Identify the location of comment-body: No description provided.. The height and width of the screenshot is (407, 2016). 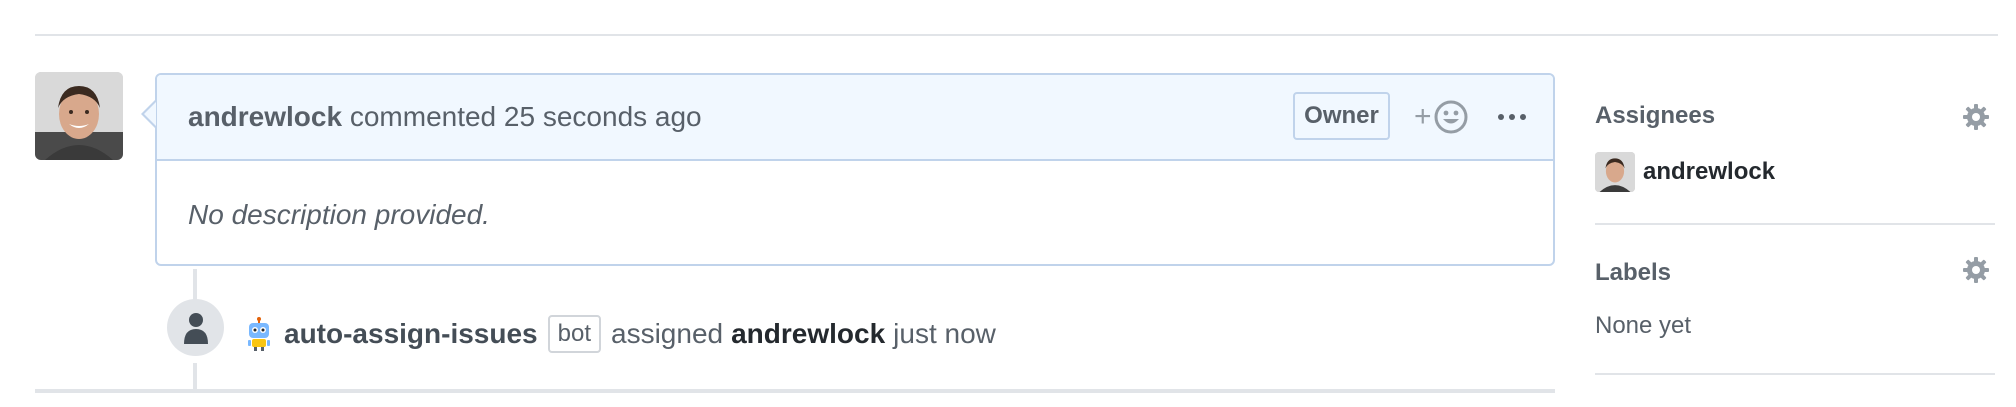
(339, 214).